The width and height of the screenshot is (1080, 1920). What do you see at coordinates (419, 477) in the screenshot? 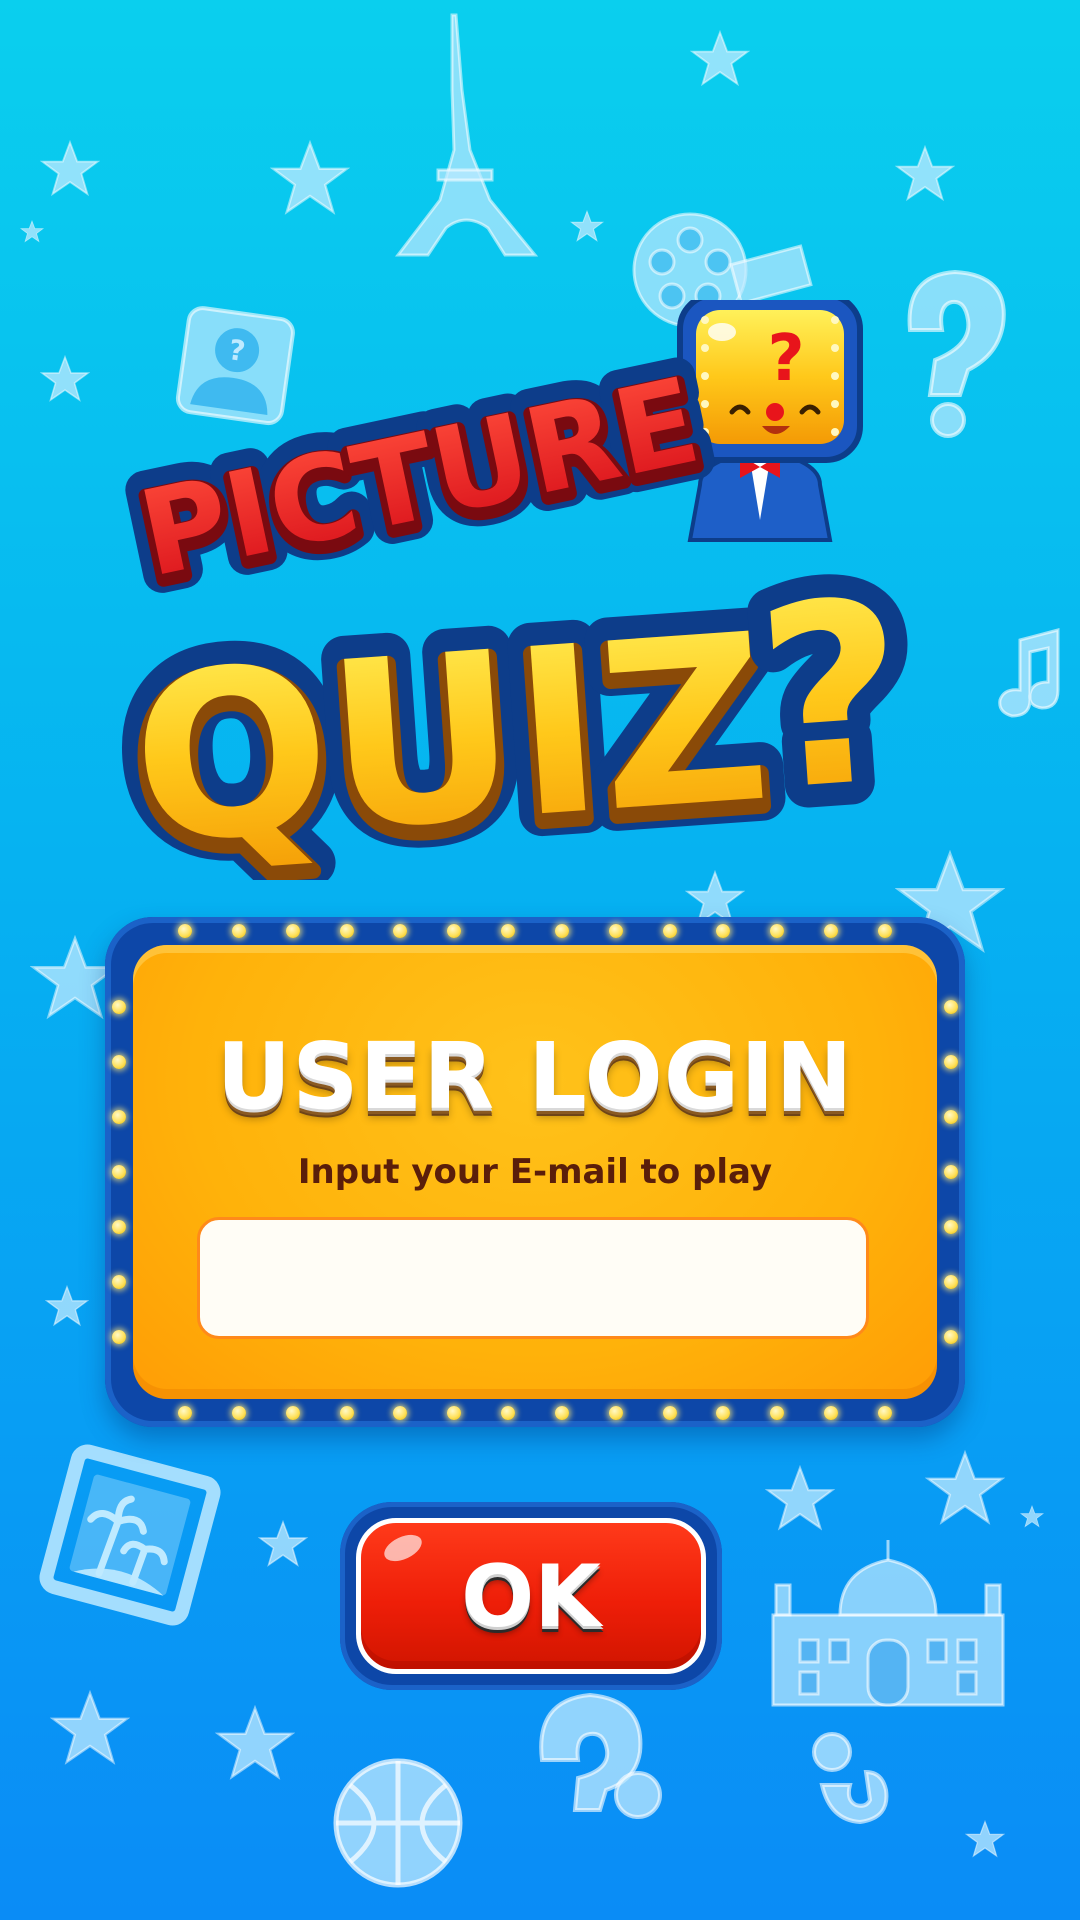
I see `title-line1: PICTURE` at bounding box center [419, 477].